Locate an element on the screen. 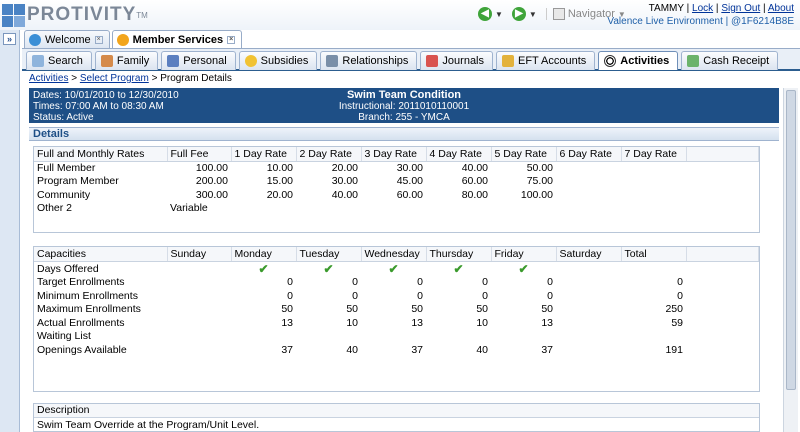 This screenshot has height=432, width=800. table-cell: 30.00 is located at coordinates (344, 181).